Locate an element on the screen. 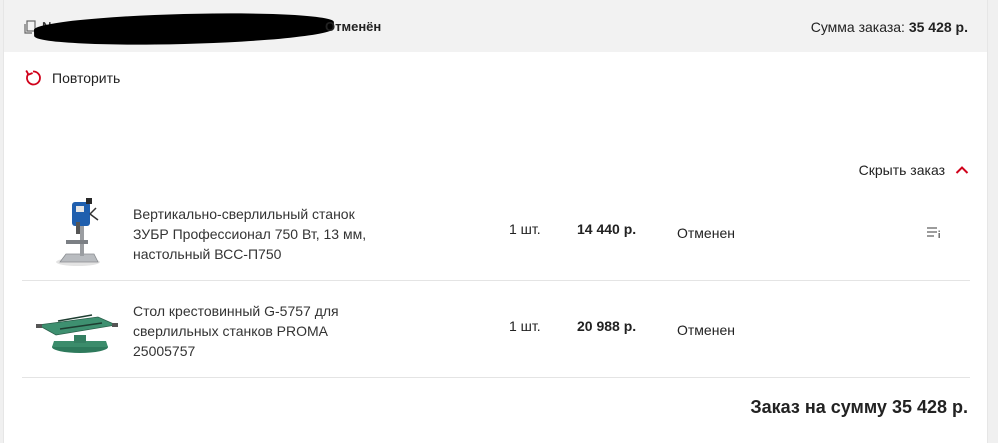 The width and height of the screenshot is (998, 443). product-price: 20 988 р. is located at coordinates (607, 326).